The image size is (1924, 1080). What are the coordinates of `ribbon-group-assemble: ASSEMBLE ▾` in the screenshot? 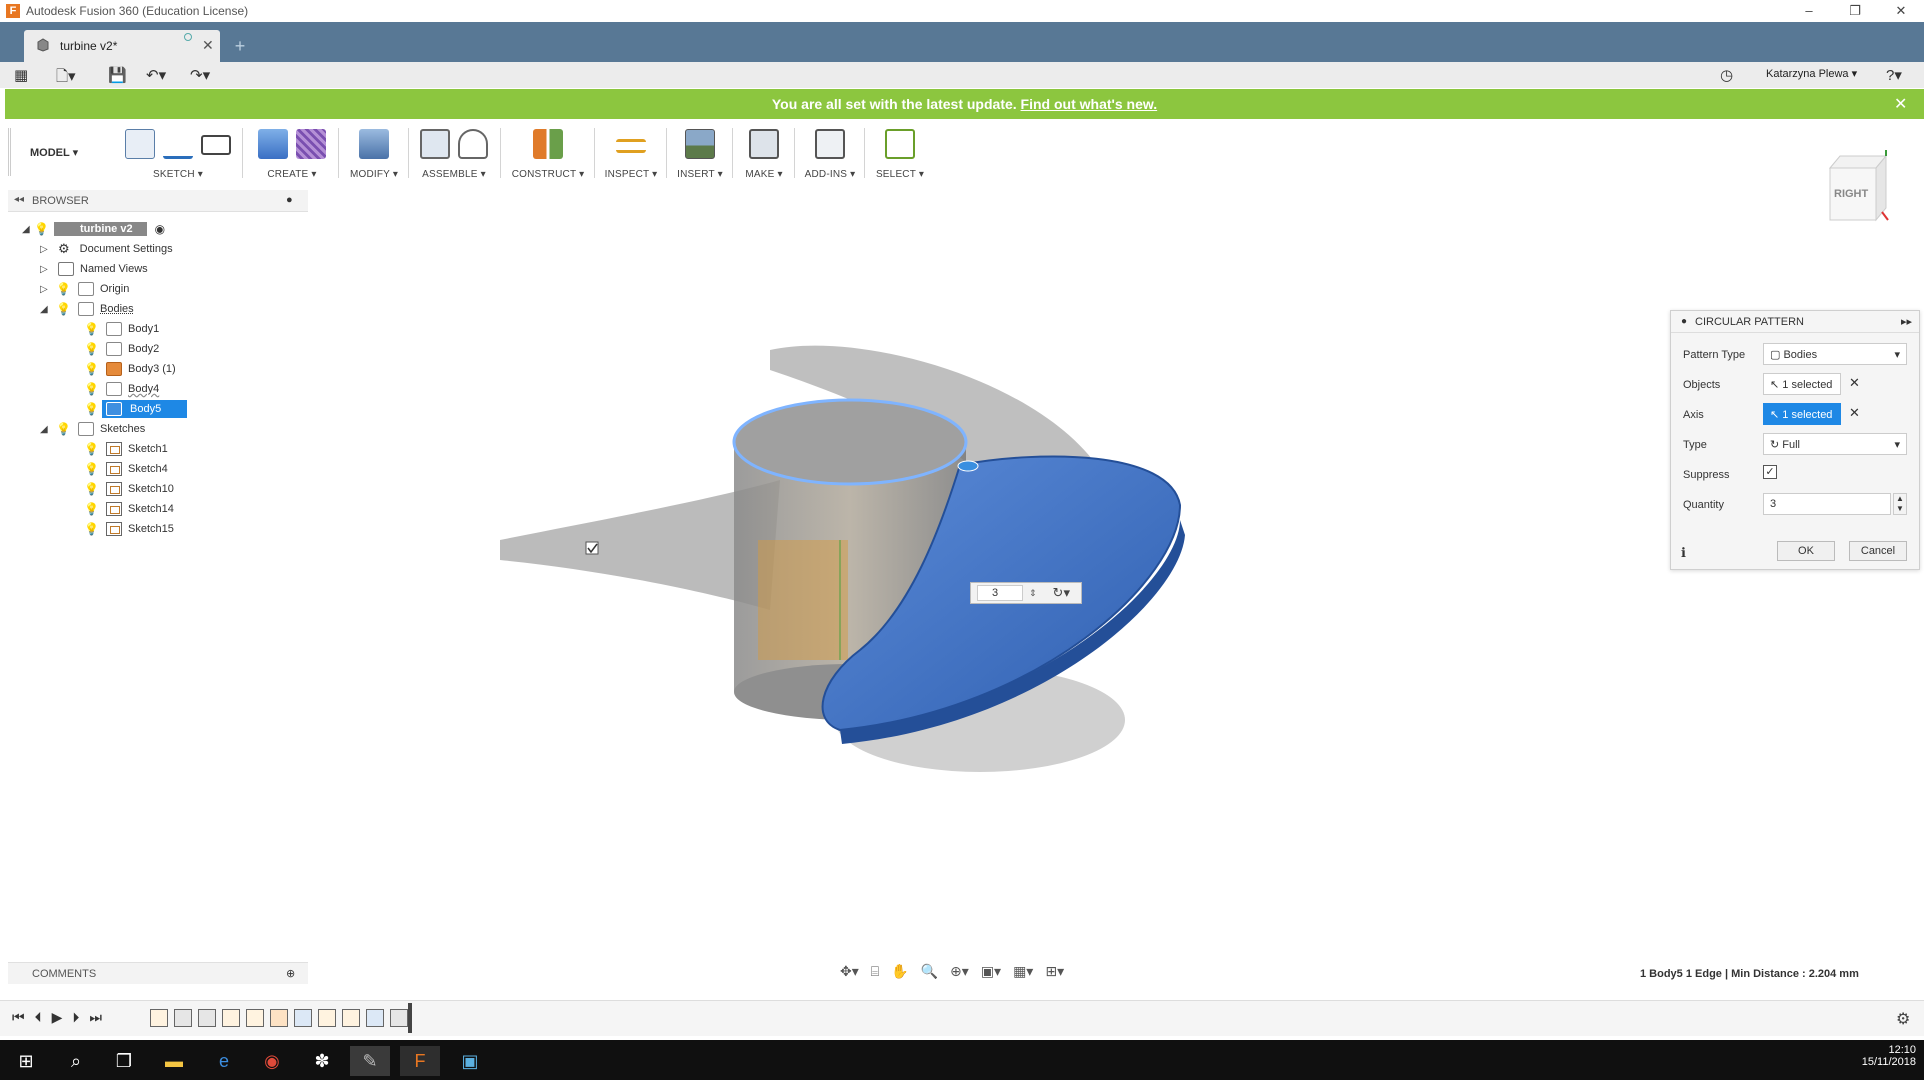 It's located at (454, 156).